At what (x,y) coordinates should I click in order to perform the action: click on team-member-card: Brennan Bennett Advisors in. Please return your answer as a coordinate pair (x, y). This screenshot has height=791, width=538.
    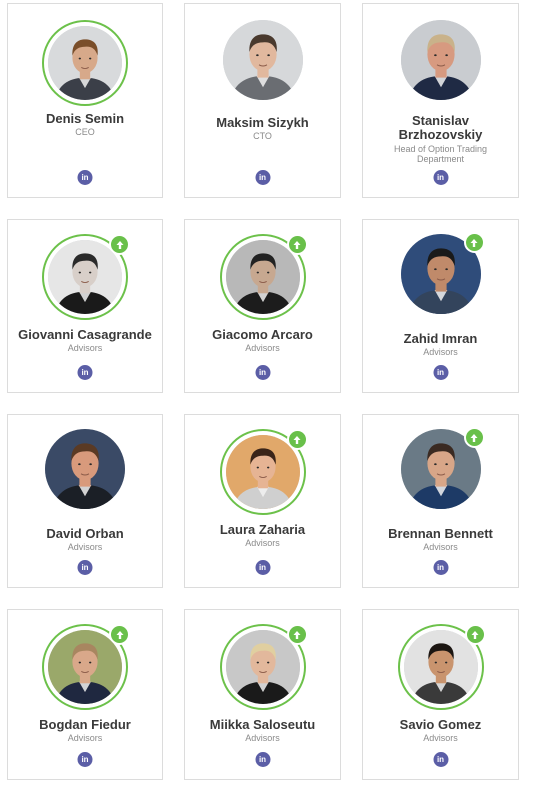
    Looking at the image, I should click on (440, 501).